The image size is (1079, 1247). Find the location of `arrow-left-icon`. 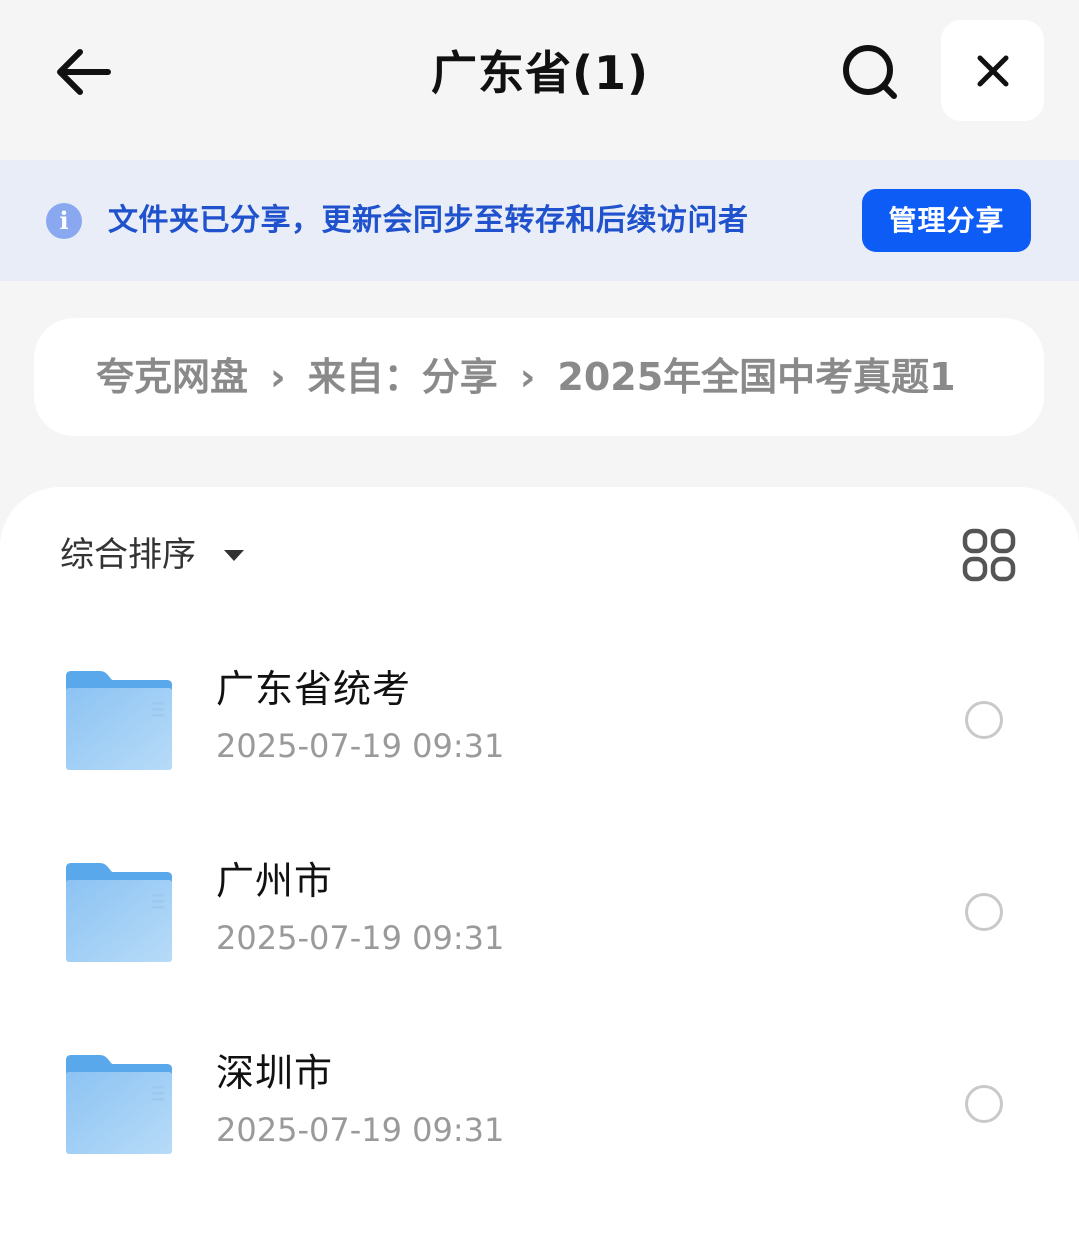

arrow-left-icon is located at coordinates (84, 72).